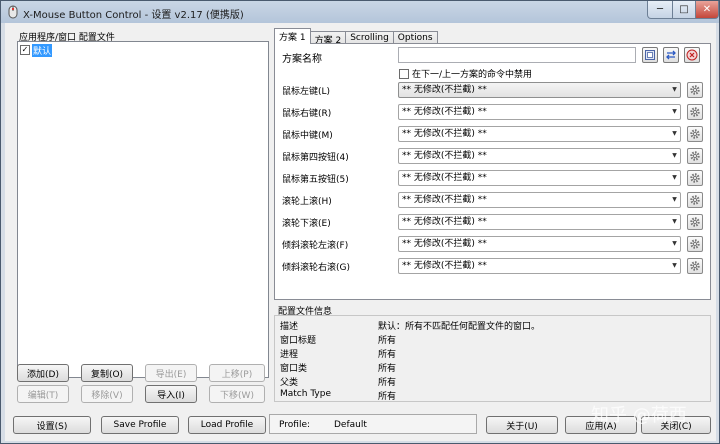 Image resolution: width=720 pixels, height=444 pixels. What do you see at coordinates (237, 394) in the screenshot?
I see `move-down-button: 下移(W)` at bounding box center [237, 394].